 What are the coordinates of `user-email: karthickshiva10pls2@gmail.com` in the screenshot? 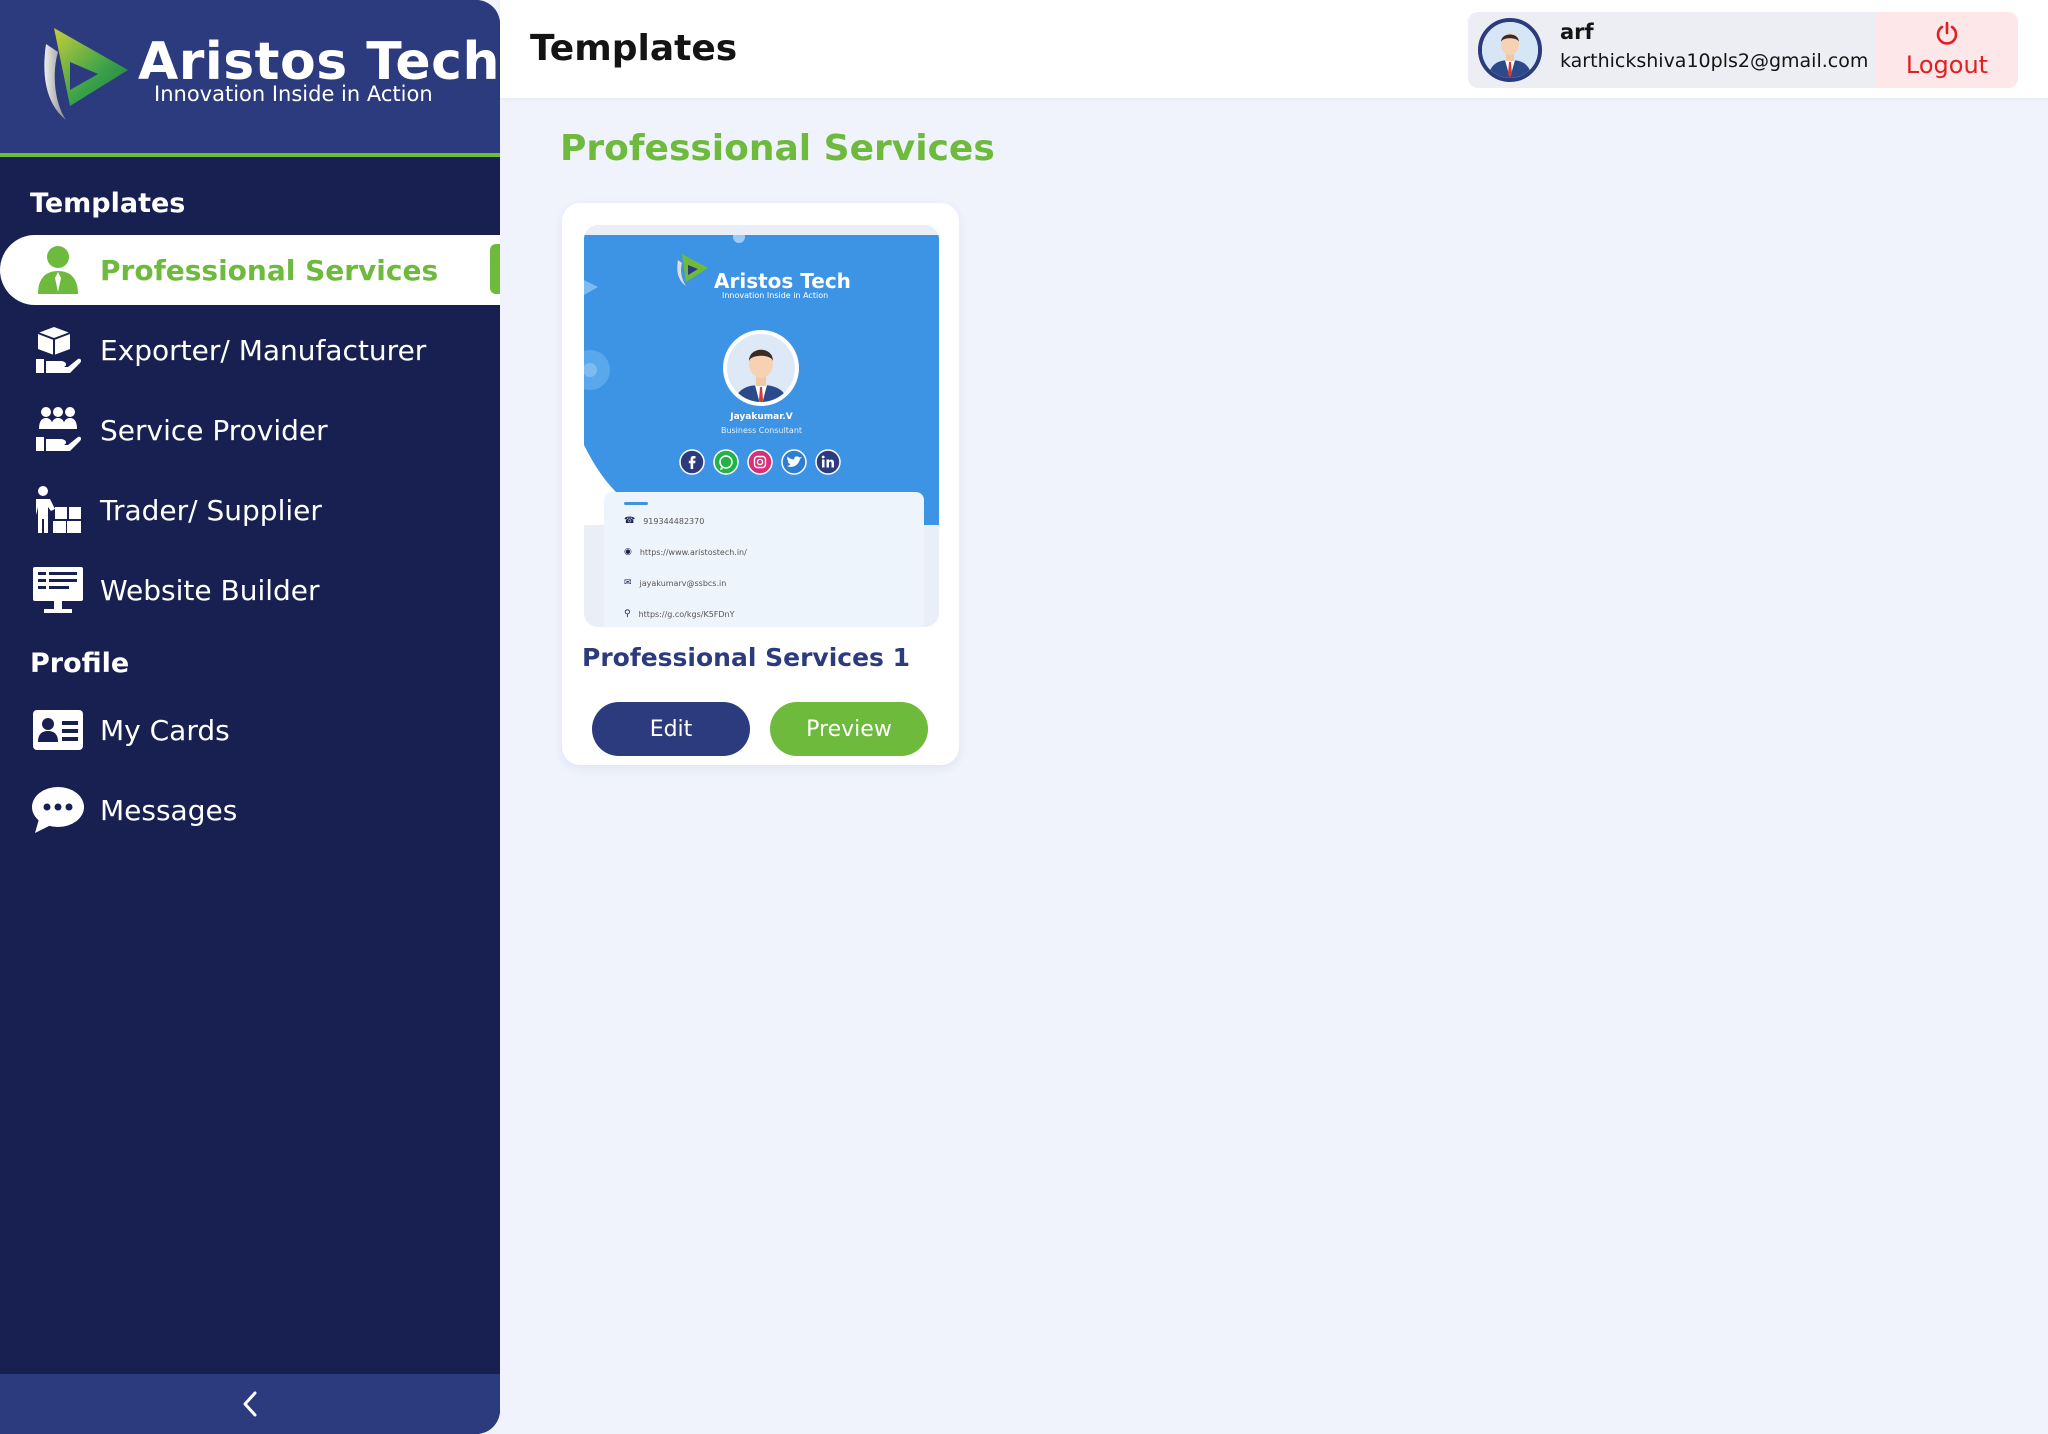 It's located at (1714, 61).